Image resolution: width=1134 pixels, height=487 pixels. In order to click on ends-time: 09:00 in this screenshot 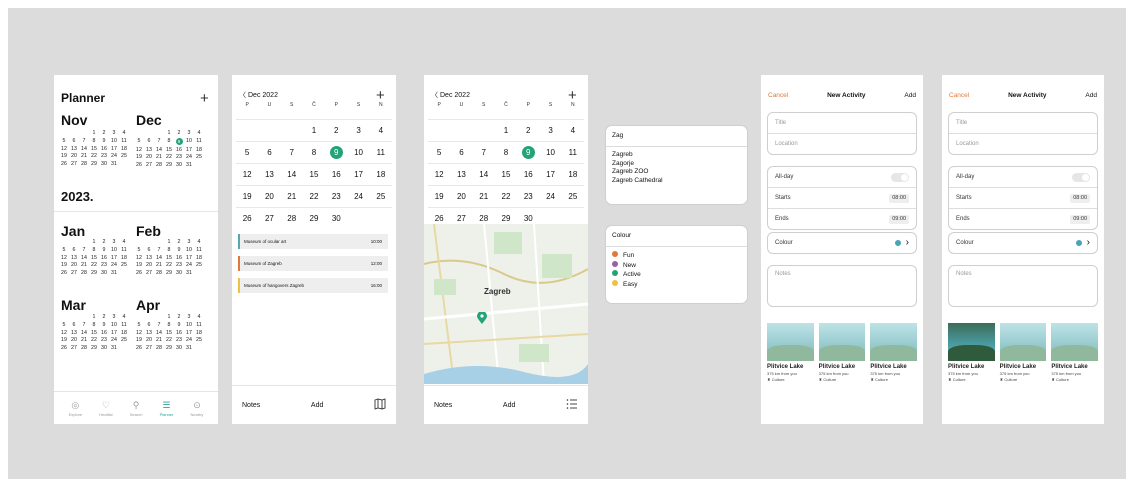, I will do `click(899, 219)`.